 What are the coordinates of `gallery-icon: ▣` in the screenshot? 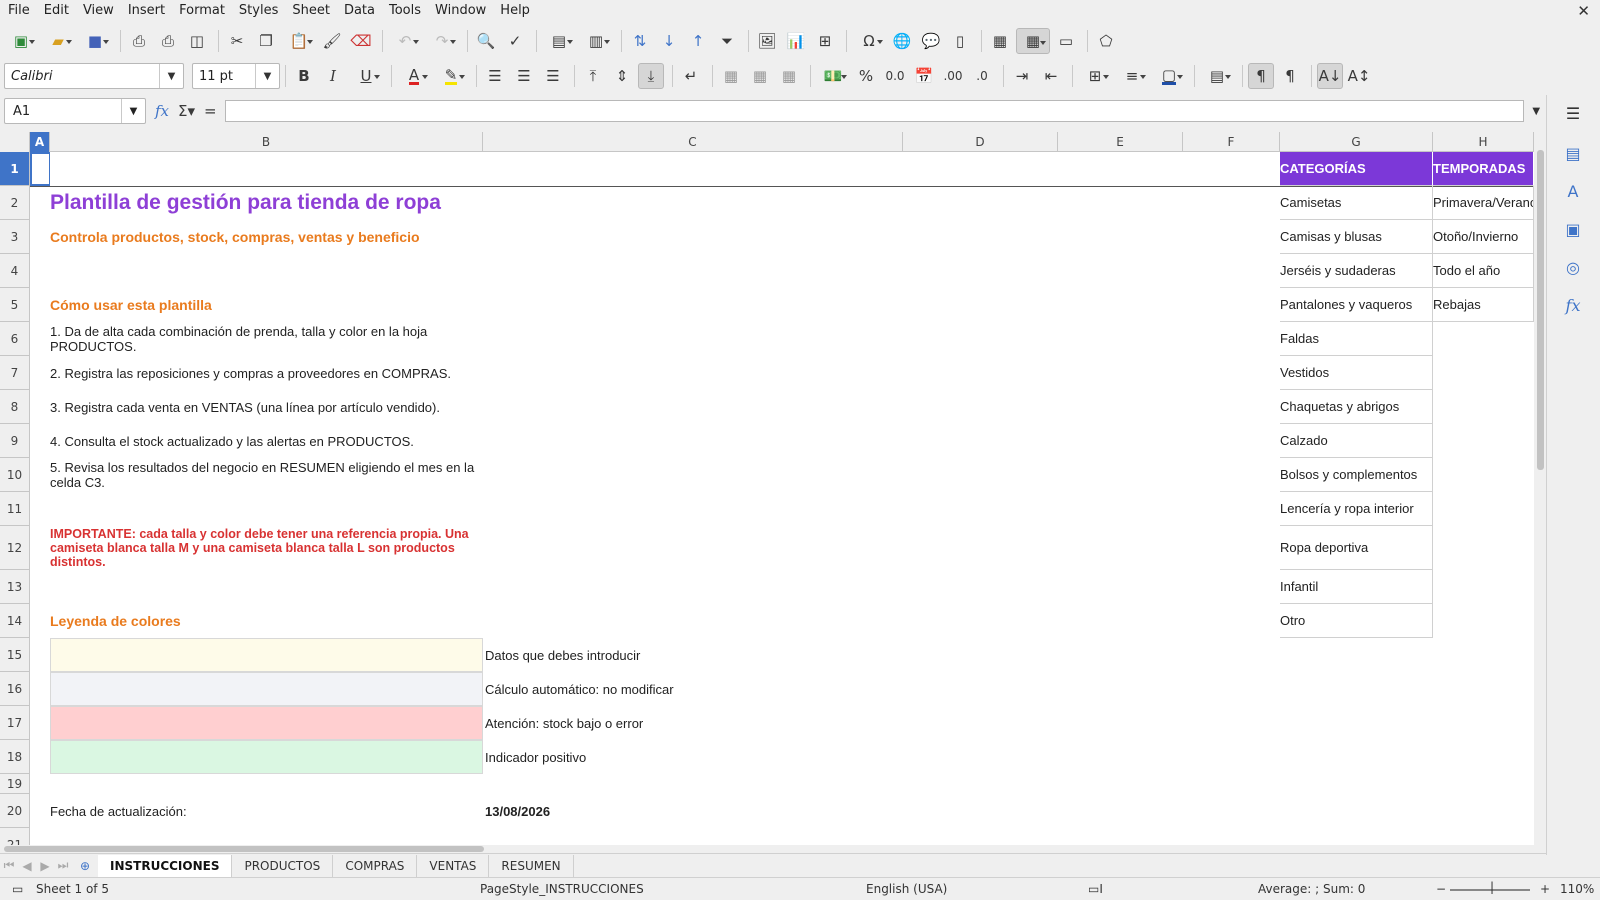 It's located at (1573, 229).